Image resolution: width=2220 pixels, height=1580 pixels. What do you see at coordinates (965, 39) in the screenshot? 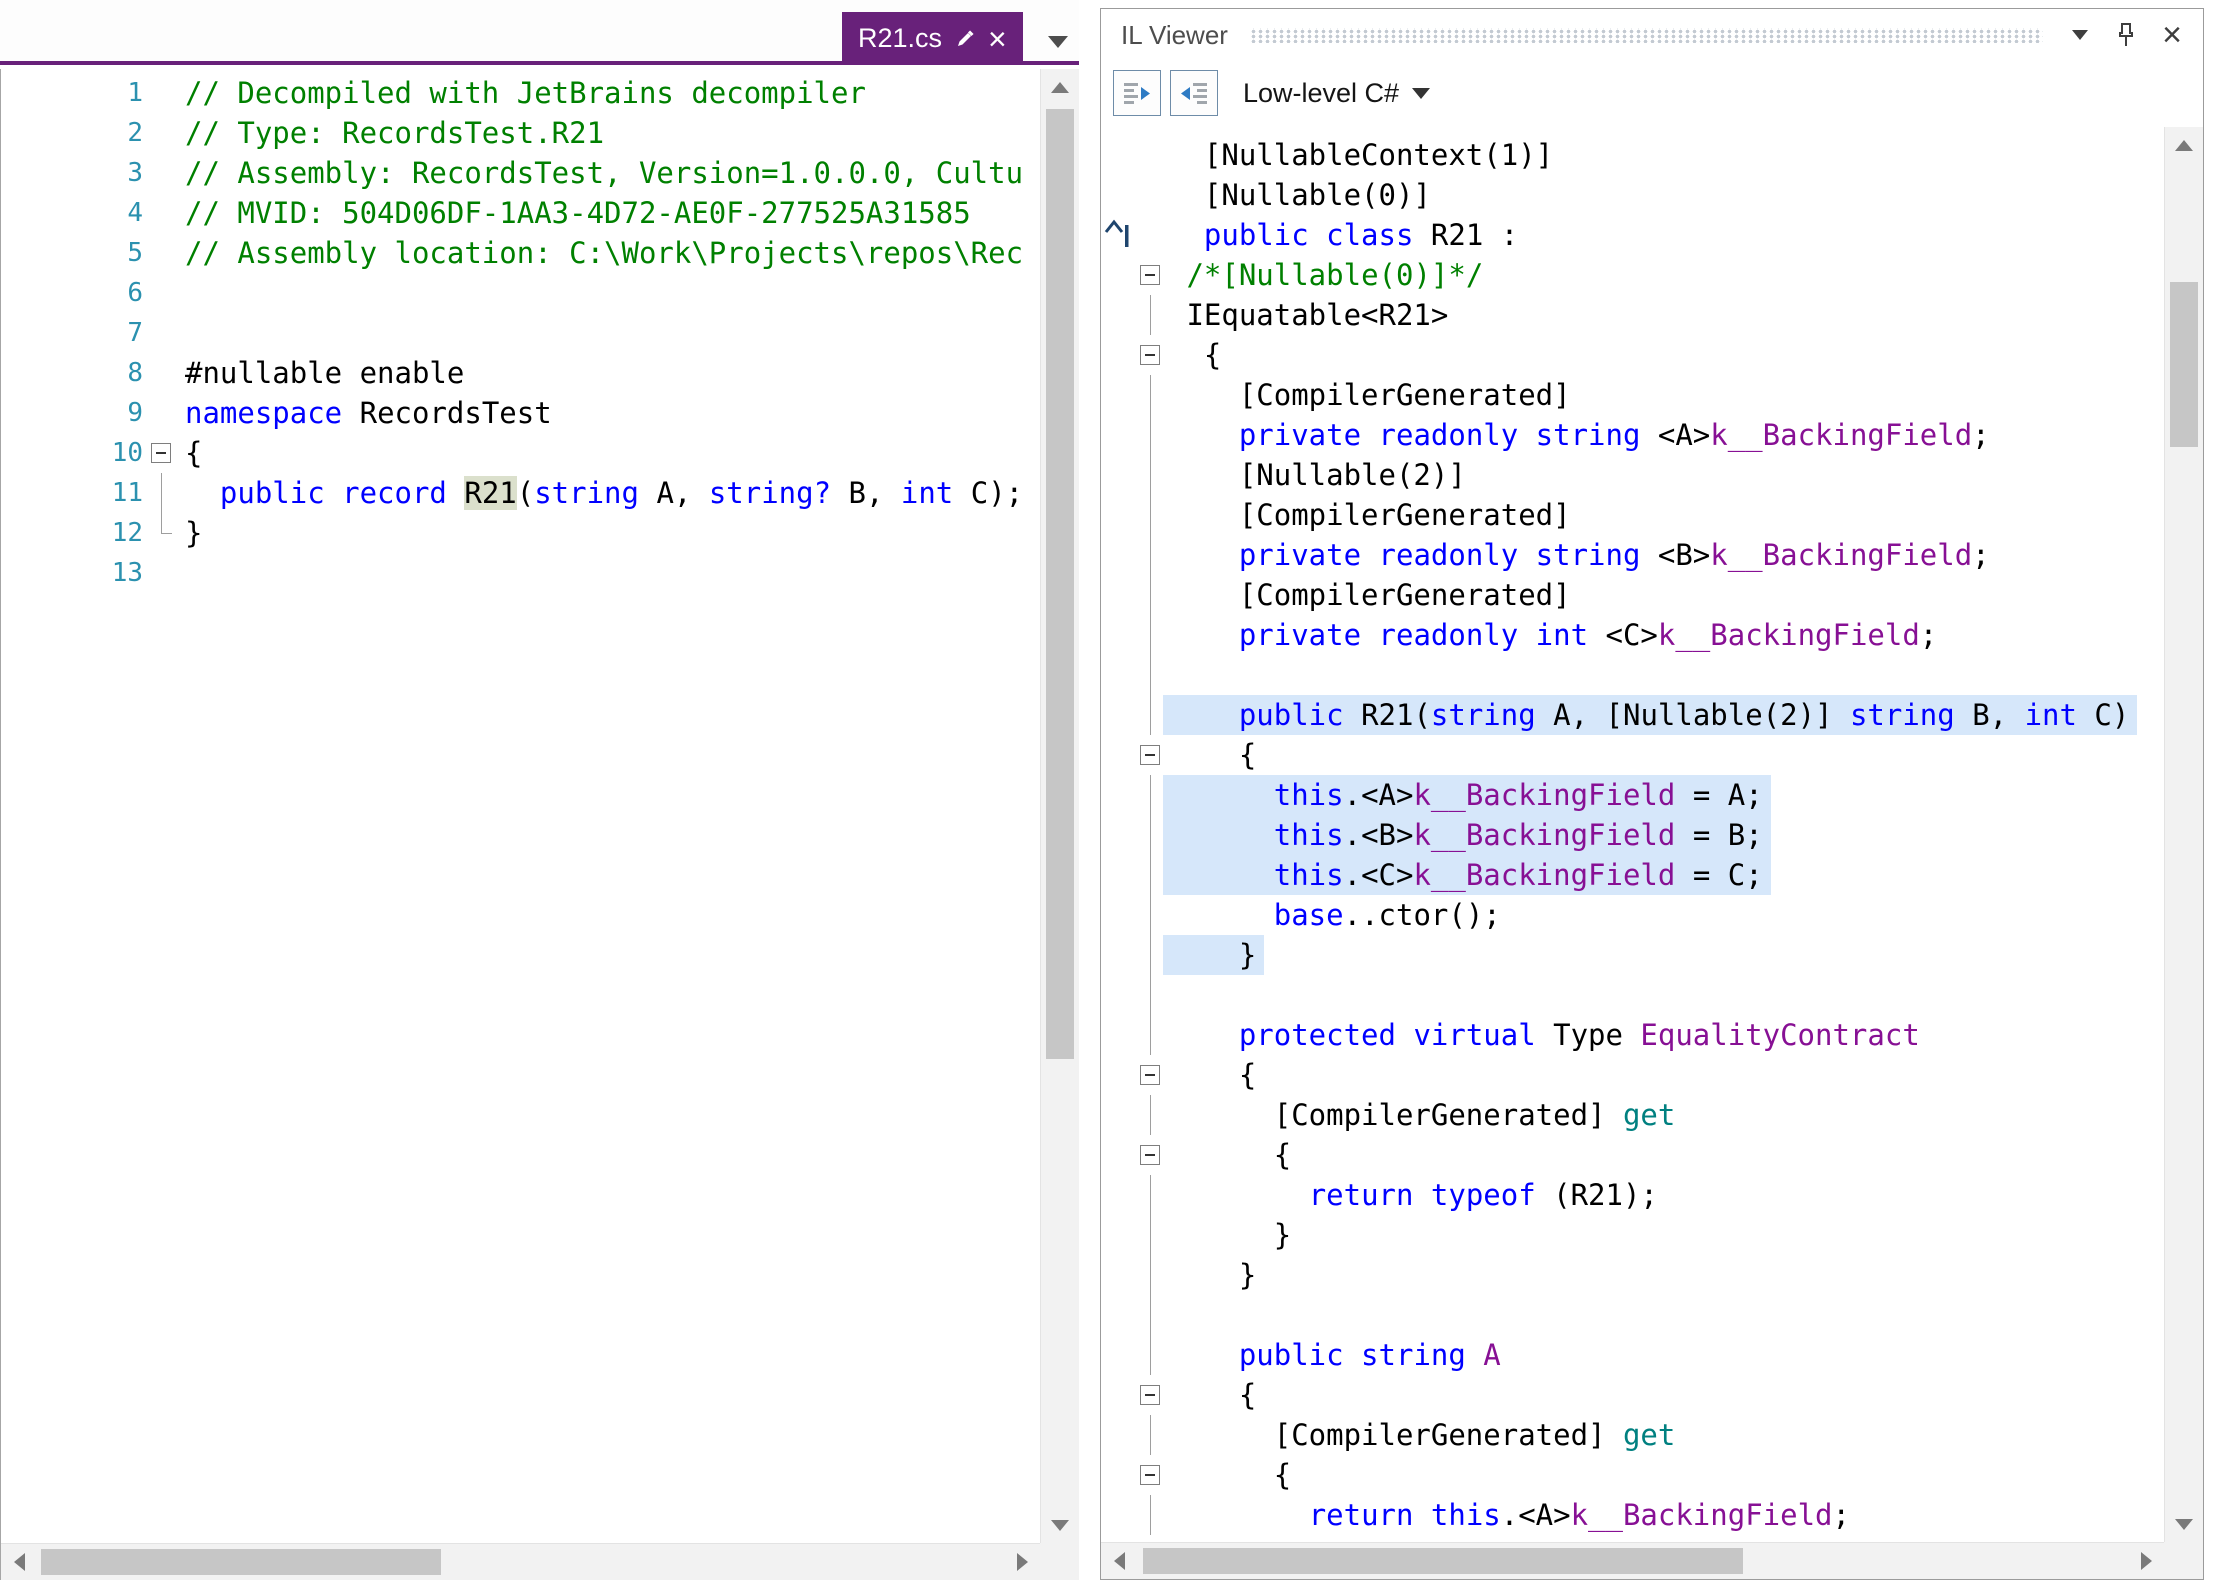
I see `editing-pen-icon` at bounding box center [965, 39].